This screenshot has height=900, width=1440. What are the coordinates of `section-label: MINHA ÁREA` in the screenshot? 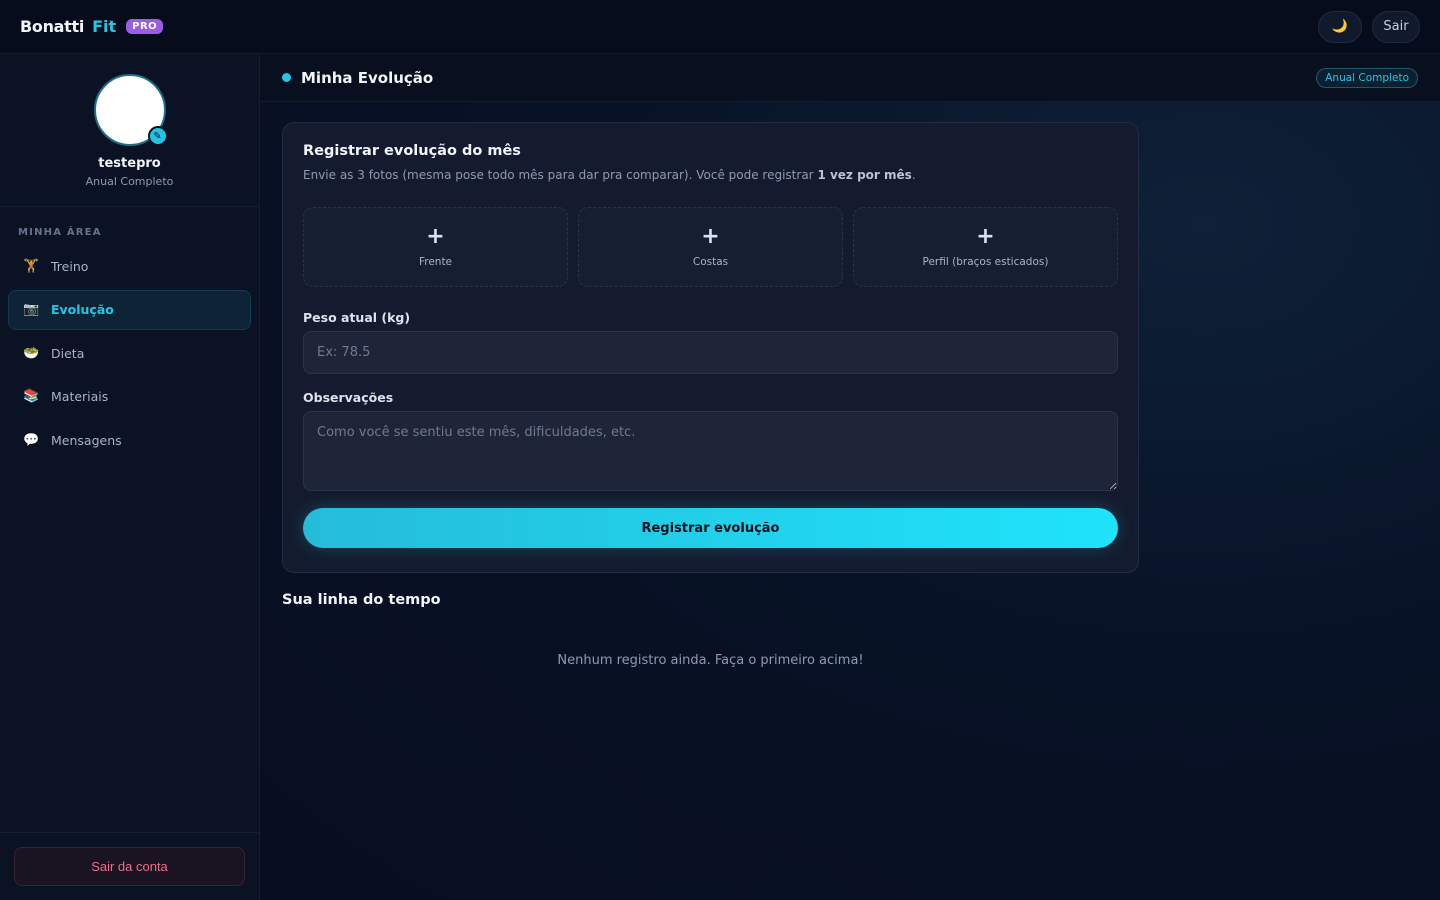 It's located at (60, 232).